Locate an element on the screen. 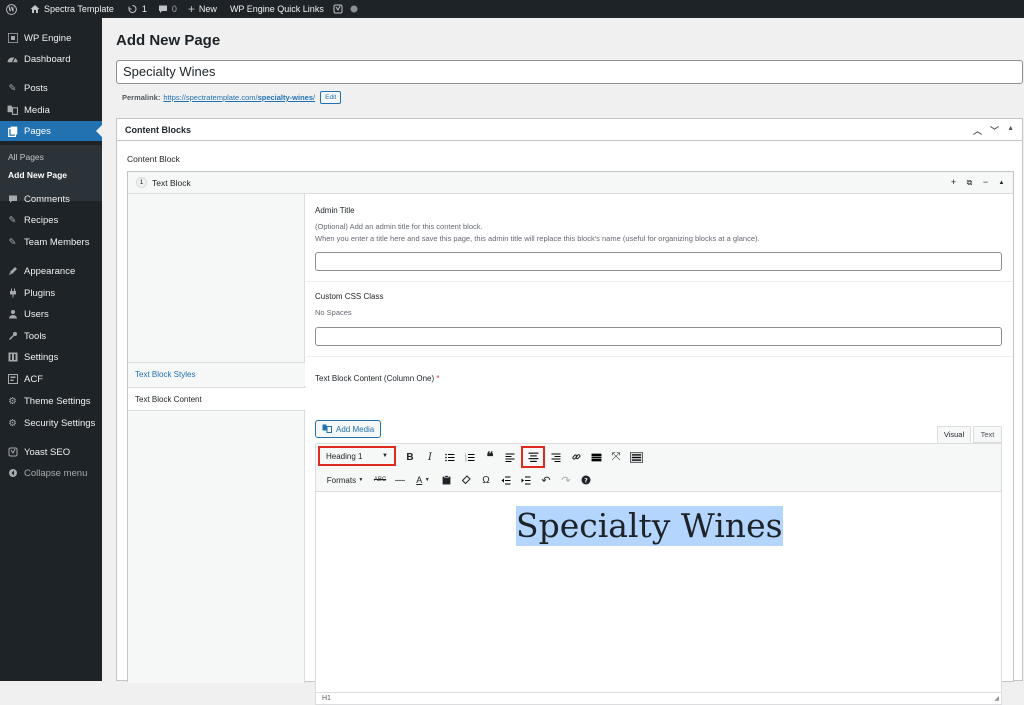  toolbar-toggle-icon is located at coordinates (636, 457).